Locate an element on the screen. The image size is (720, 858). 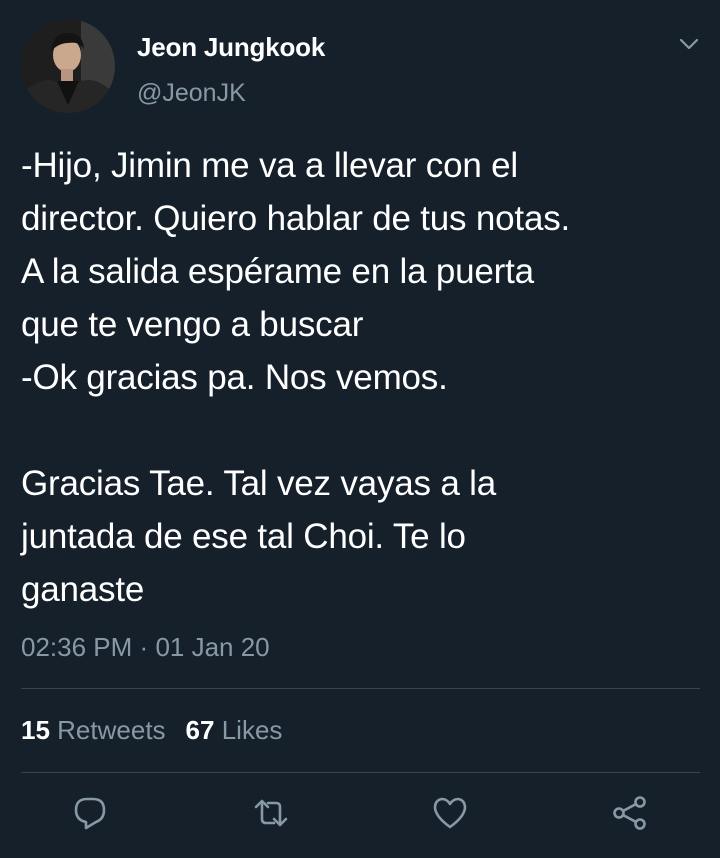
avatar is located at coordinates (68, 66).